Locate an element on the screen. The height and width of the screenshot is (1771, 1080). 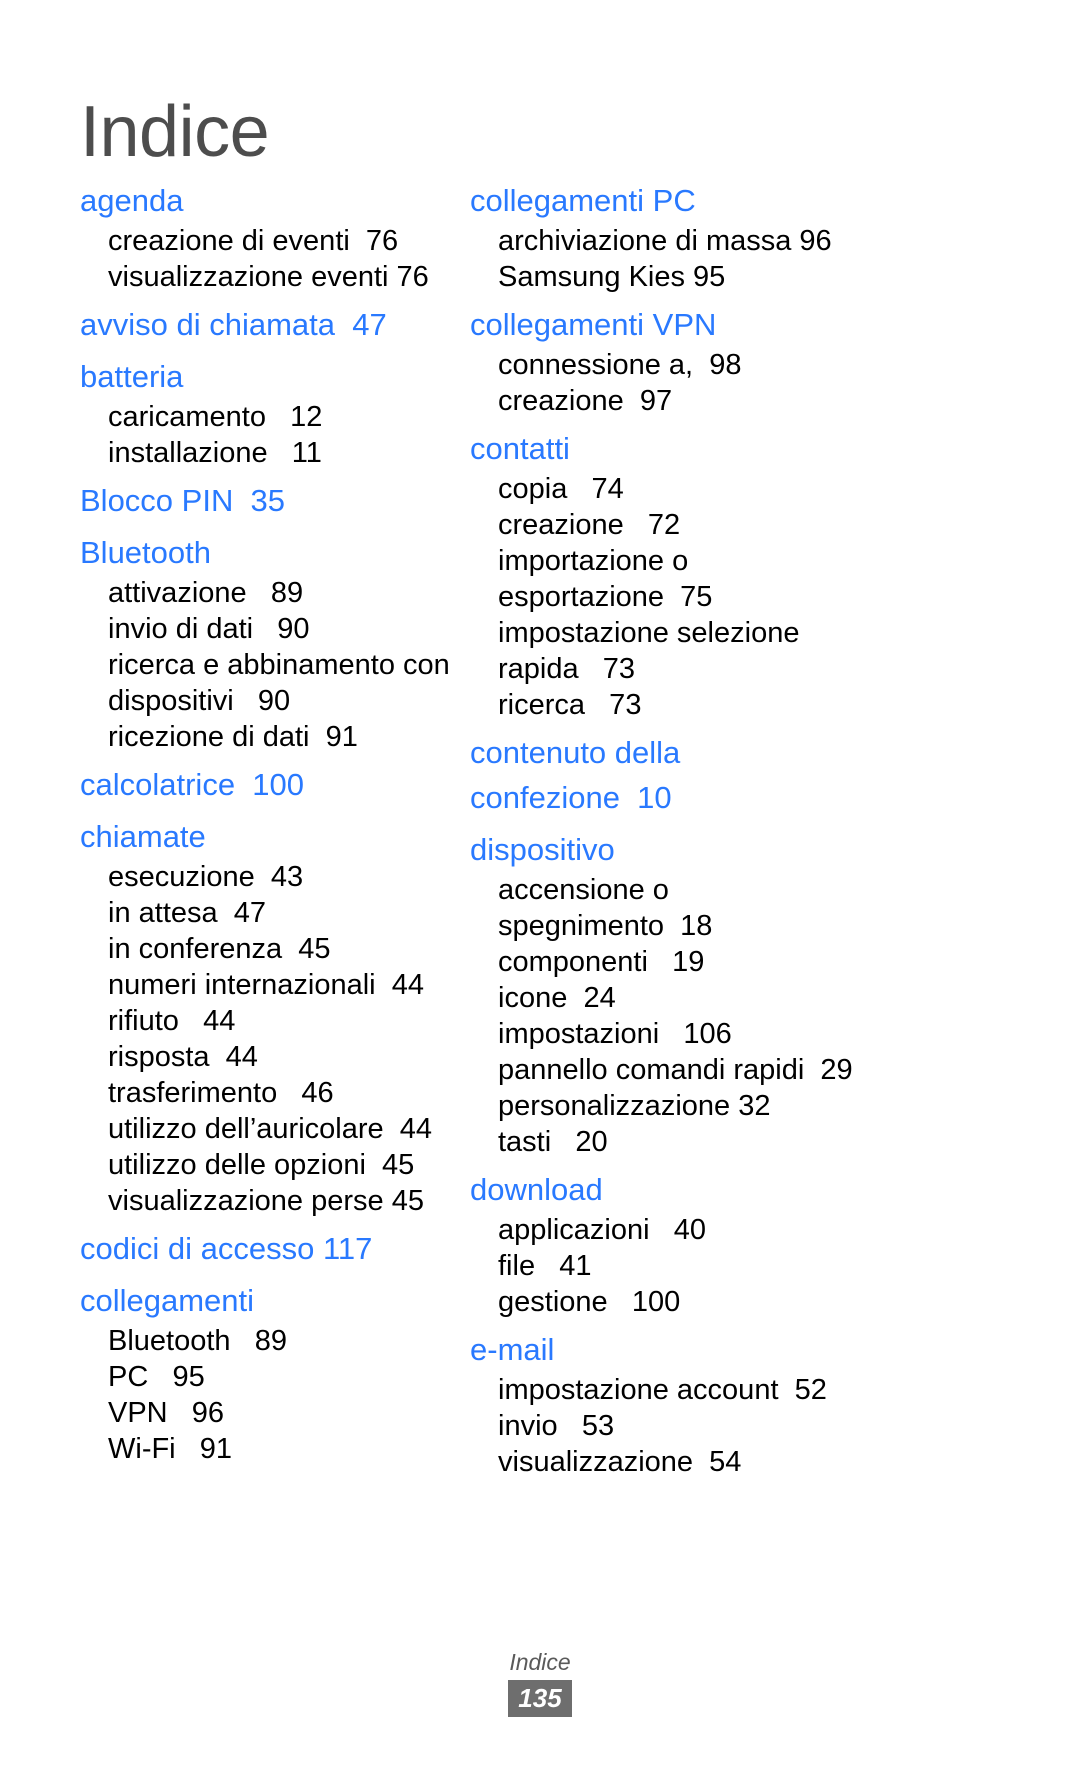
index-entry: calcolatrice 100 is located at coordinates (265, 784).